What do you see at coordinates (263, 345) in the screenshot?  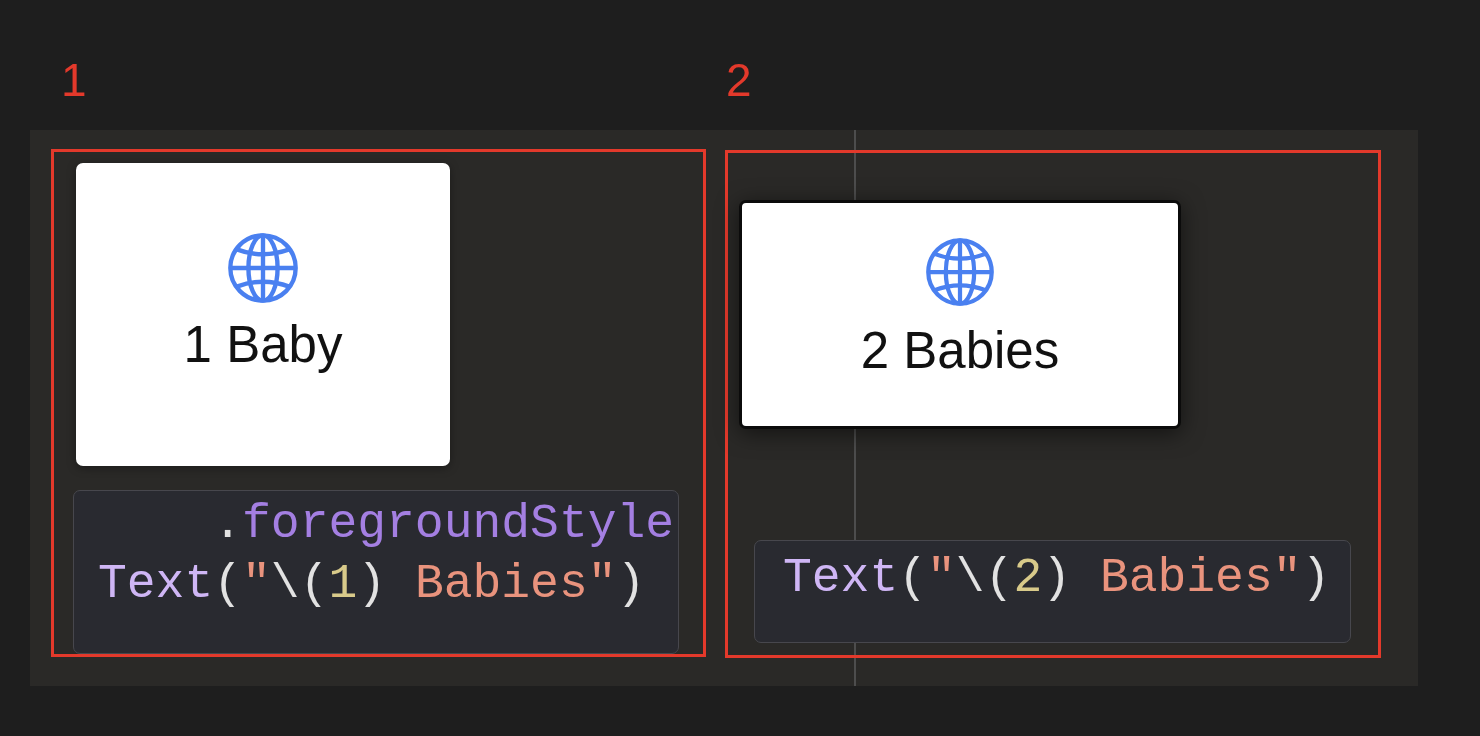 I see `preview-label: 1 Baby` at bounding box center [263, 345].